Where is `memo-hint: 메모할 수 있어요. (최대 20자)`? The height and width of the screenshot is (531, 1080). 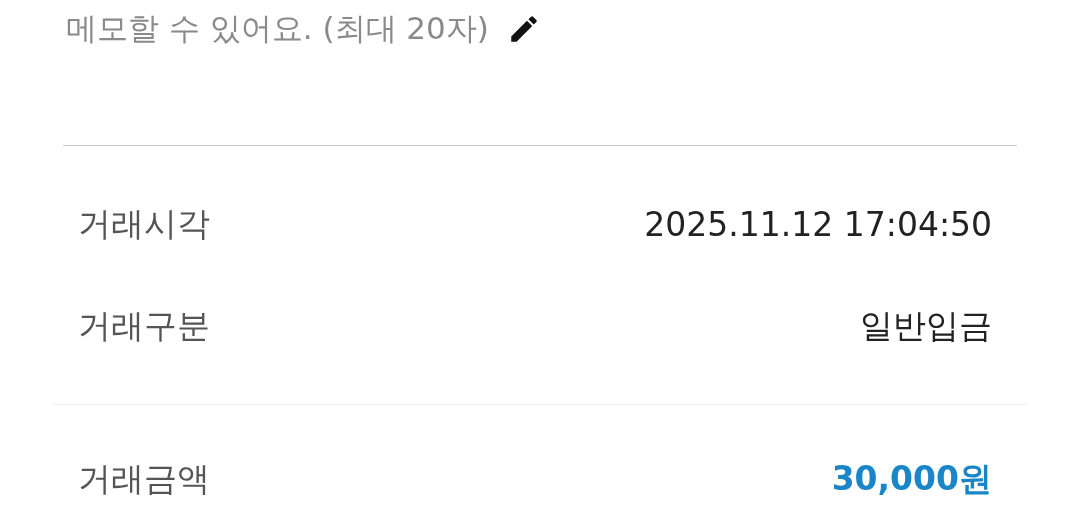 memo-hint: 메모할 수 있어요. (최대 20자) is located at coordinates (277, 29).